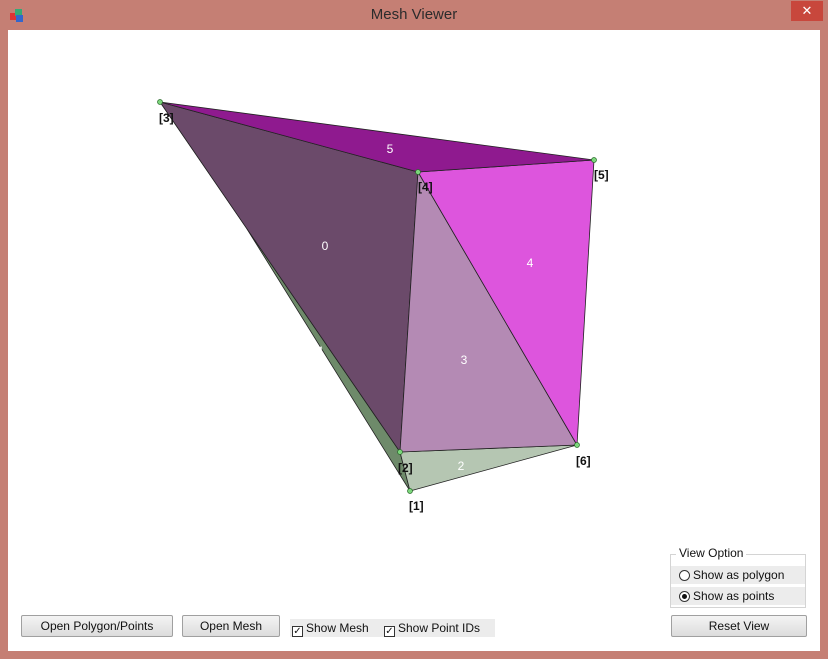 The width and height of the screenshot is (828, 659). I want to click on open-mesh-button: Open Mesh, so click(231, 626).